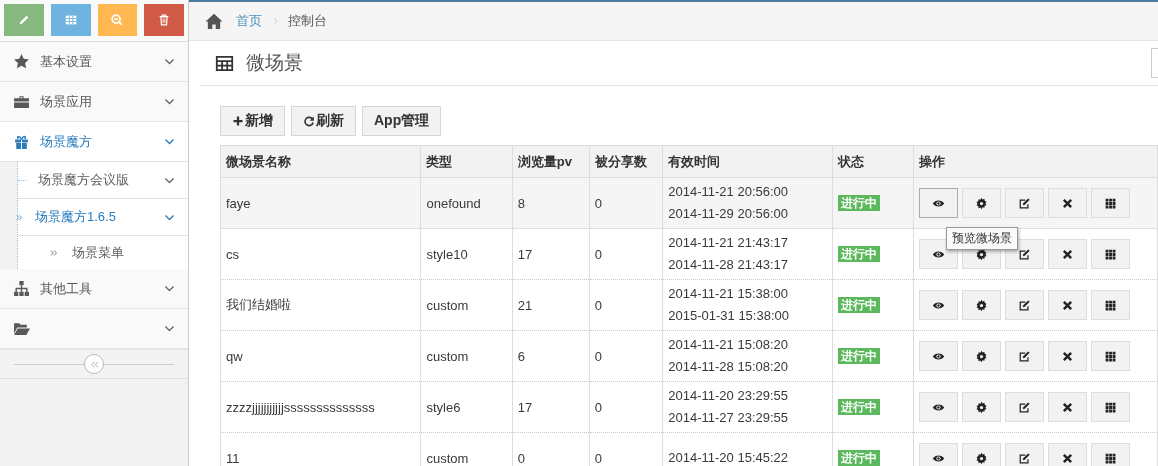  Describe the element at coordinates (466, 407) in the screenshot. I see `table-cell: style6` at that location.